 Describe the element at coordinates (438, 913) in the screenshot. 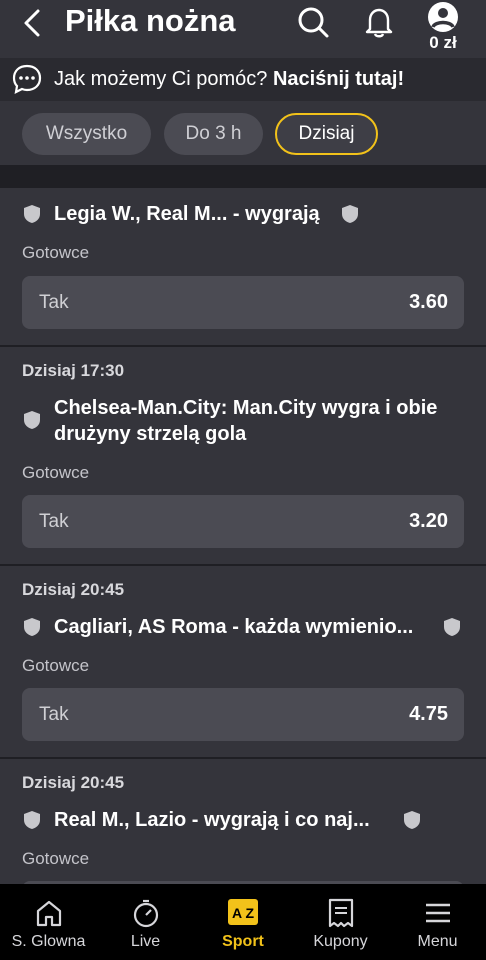

I see `hamburger-icon` at that location.